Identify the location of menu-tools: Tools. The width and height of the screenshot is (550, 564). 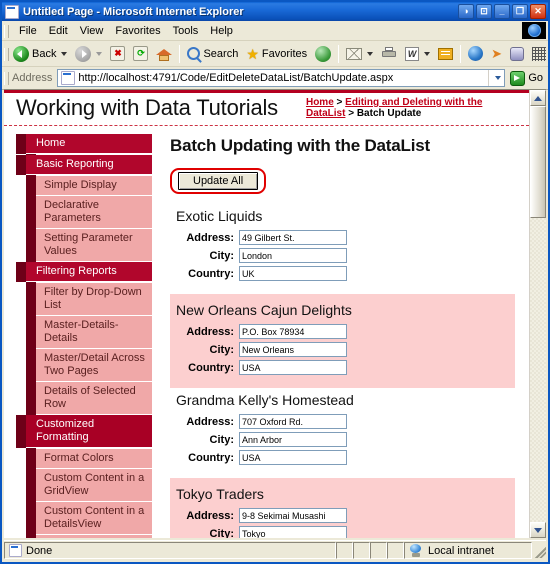
(186, 31).